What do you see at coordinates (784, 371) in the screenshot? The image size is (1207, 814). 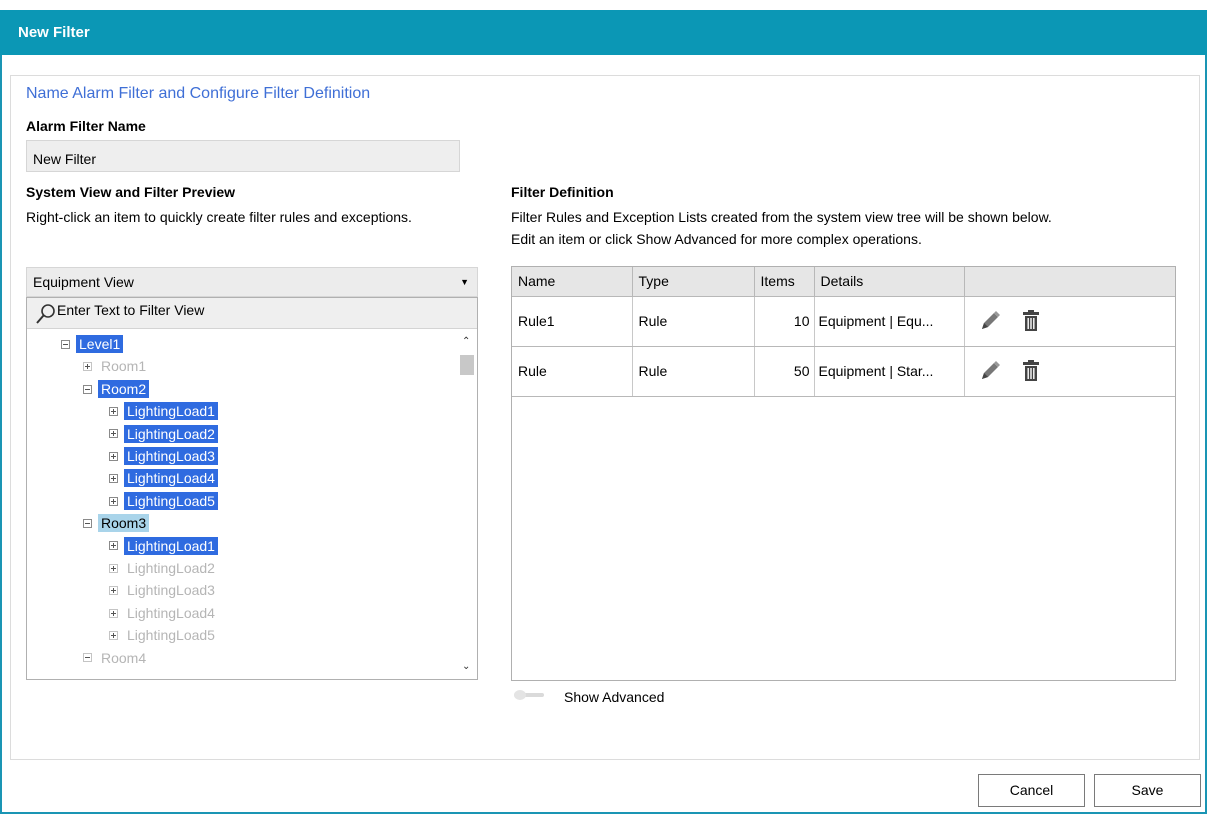 I see `cell-items: 50` at bounding box center [784, 371].